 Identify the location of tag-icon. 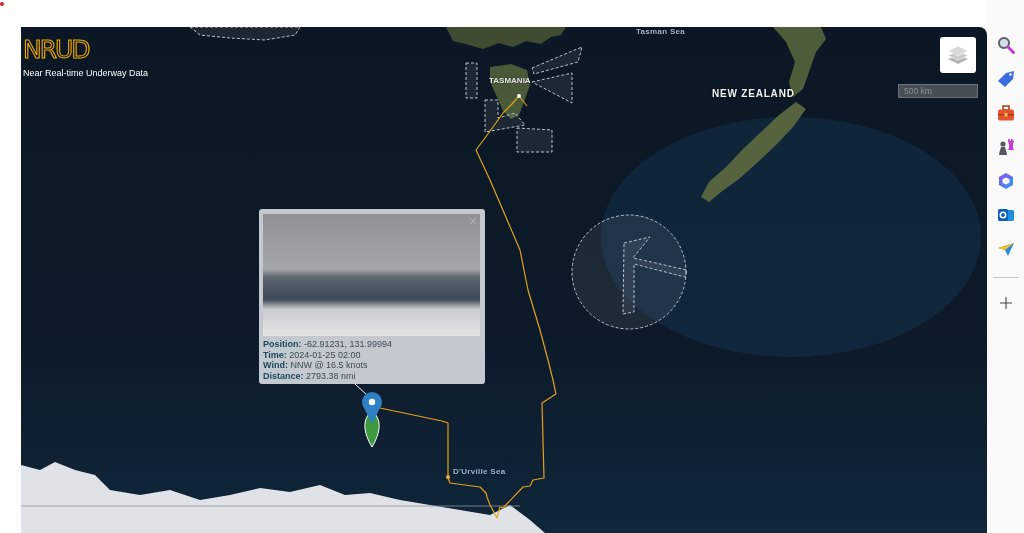
(1005, 79).